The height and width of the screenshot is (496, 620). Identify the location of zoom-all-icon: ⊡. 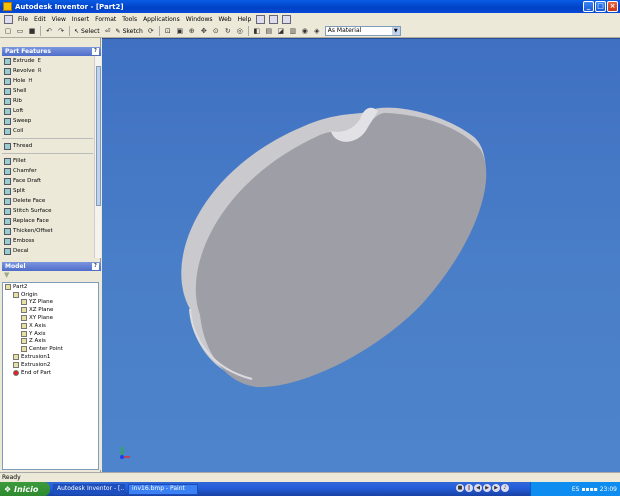
(168, 31).